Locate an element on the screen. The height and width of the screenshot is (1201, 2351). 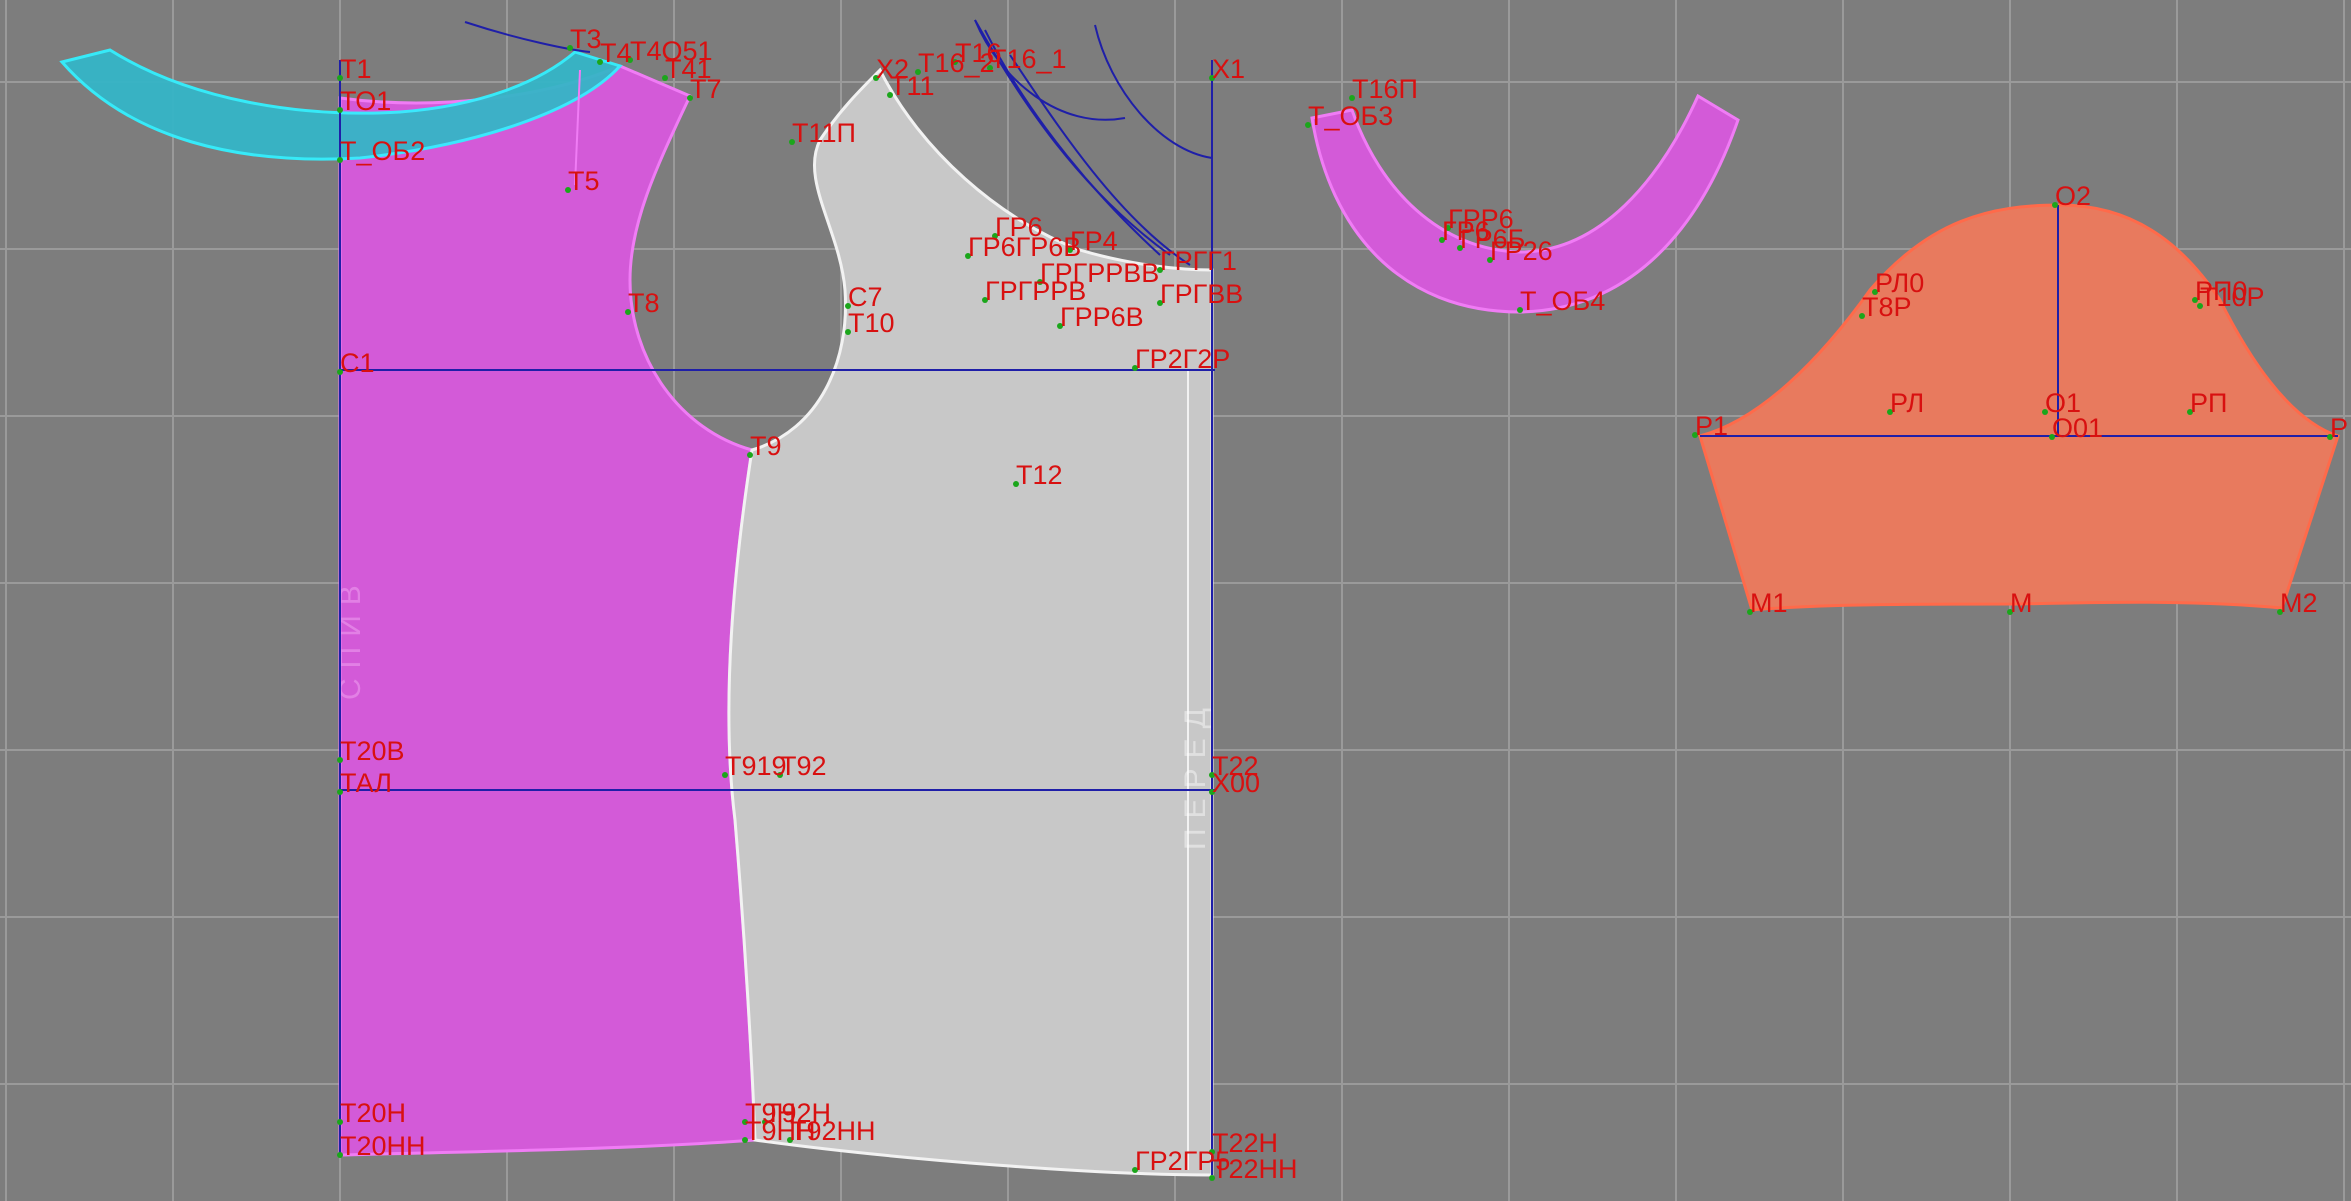
label-t1: Т1 is located at coordinates (356, 69).